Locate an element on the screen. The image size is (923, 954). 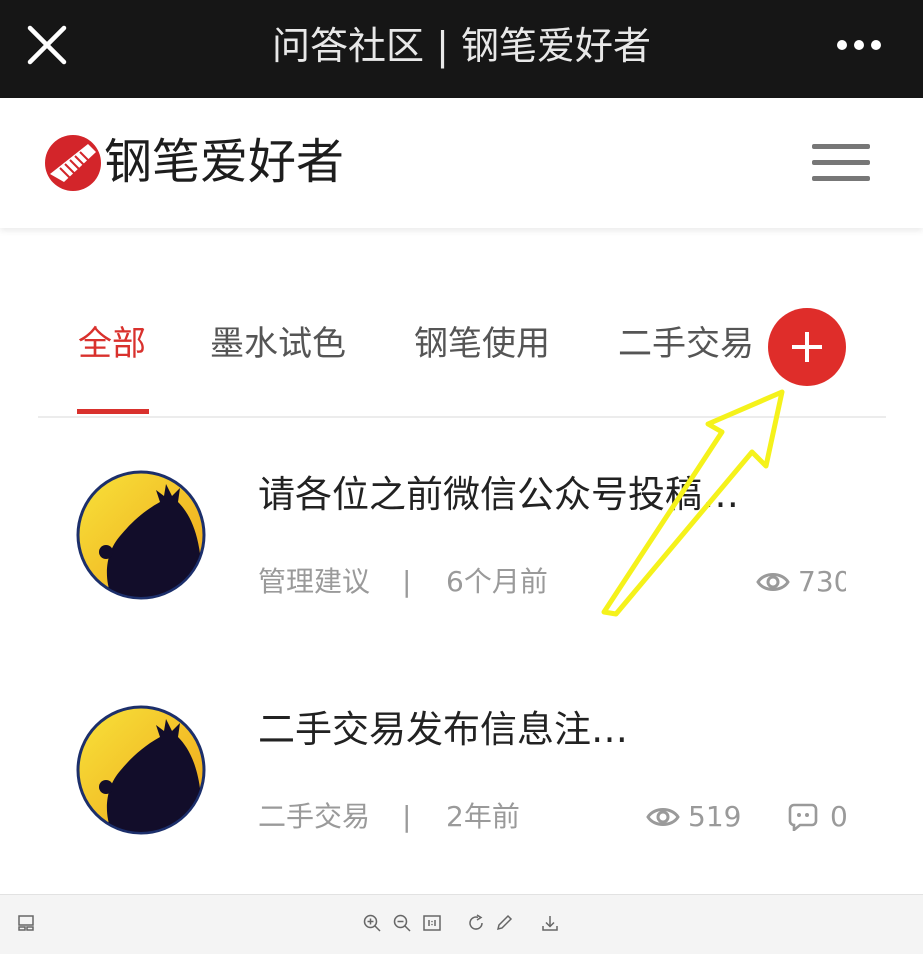
thumbnail-icon is located at coordinates (26, 923).